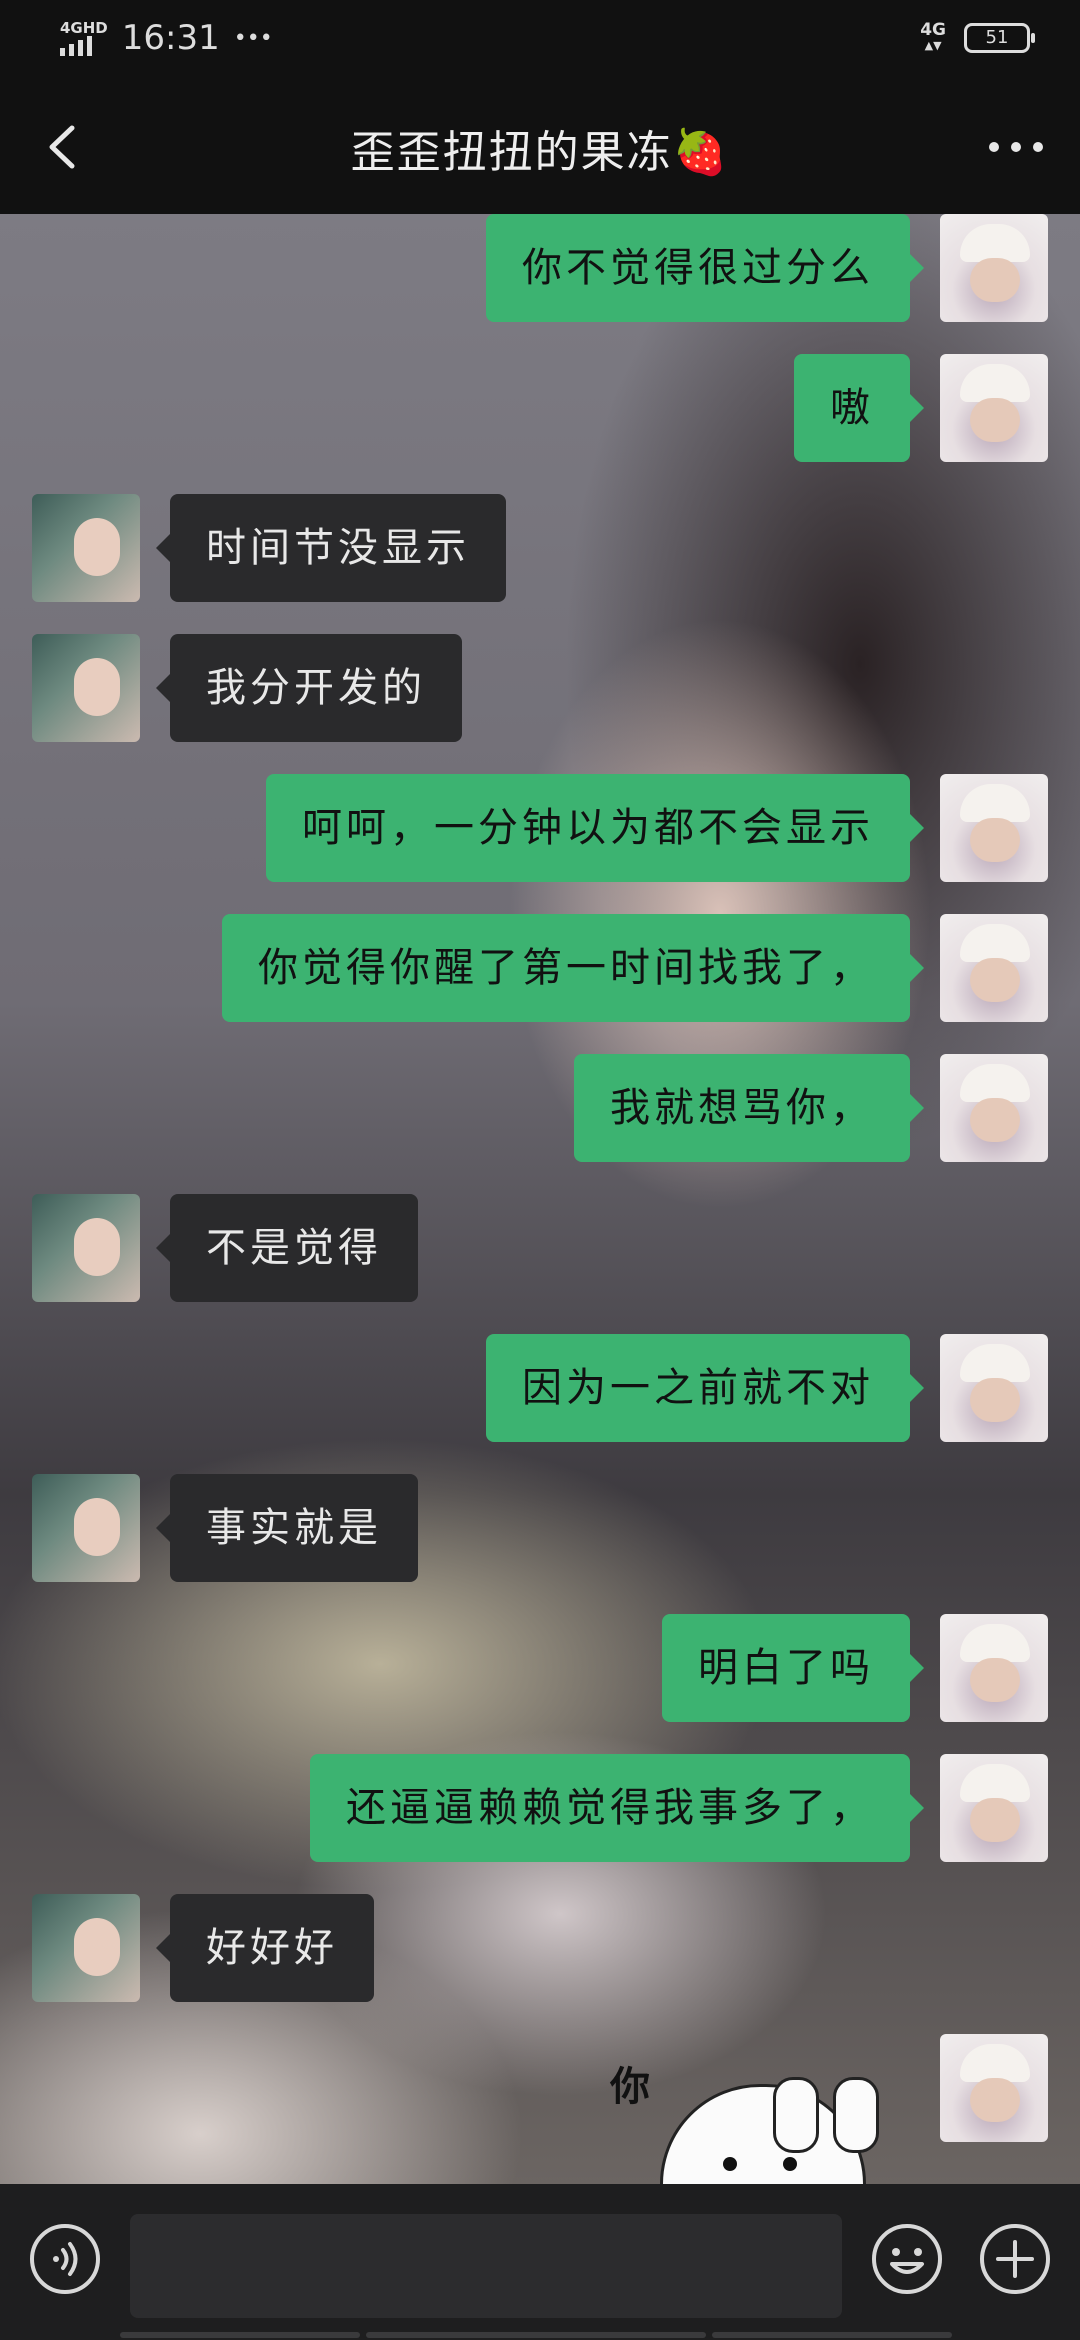 This screenshot has width=1080, height=2340. What do you see at coordinates (65, 2259) in the screenshot?
I see `voice-icon` at bounding box center [65, 2259].